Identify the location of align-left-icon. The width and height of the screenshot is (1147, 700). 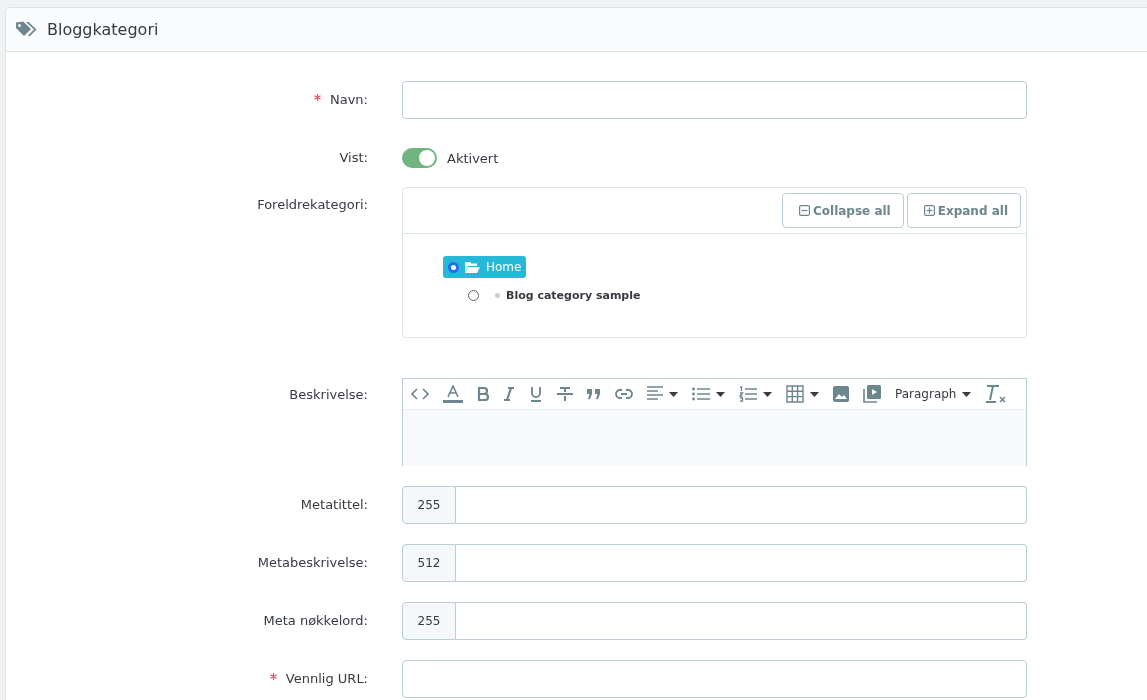
(655, 394).